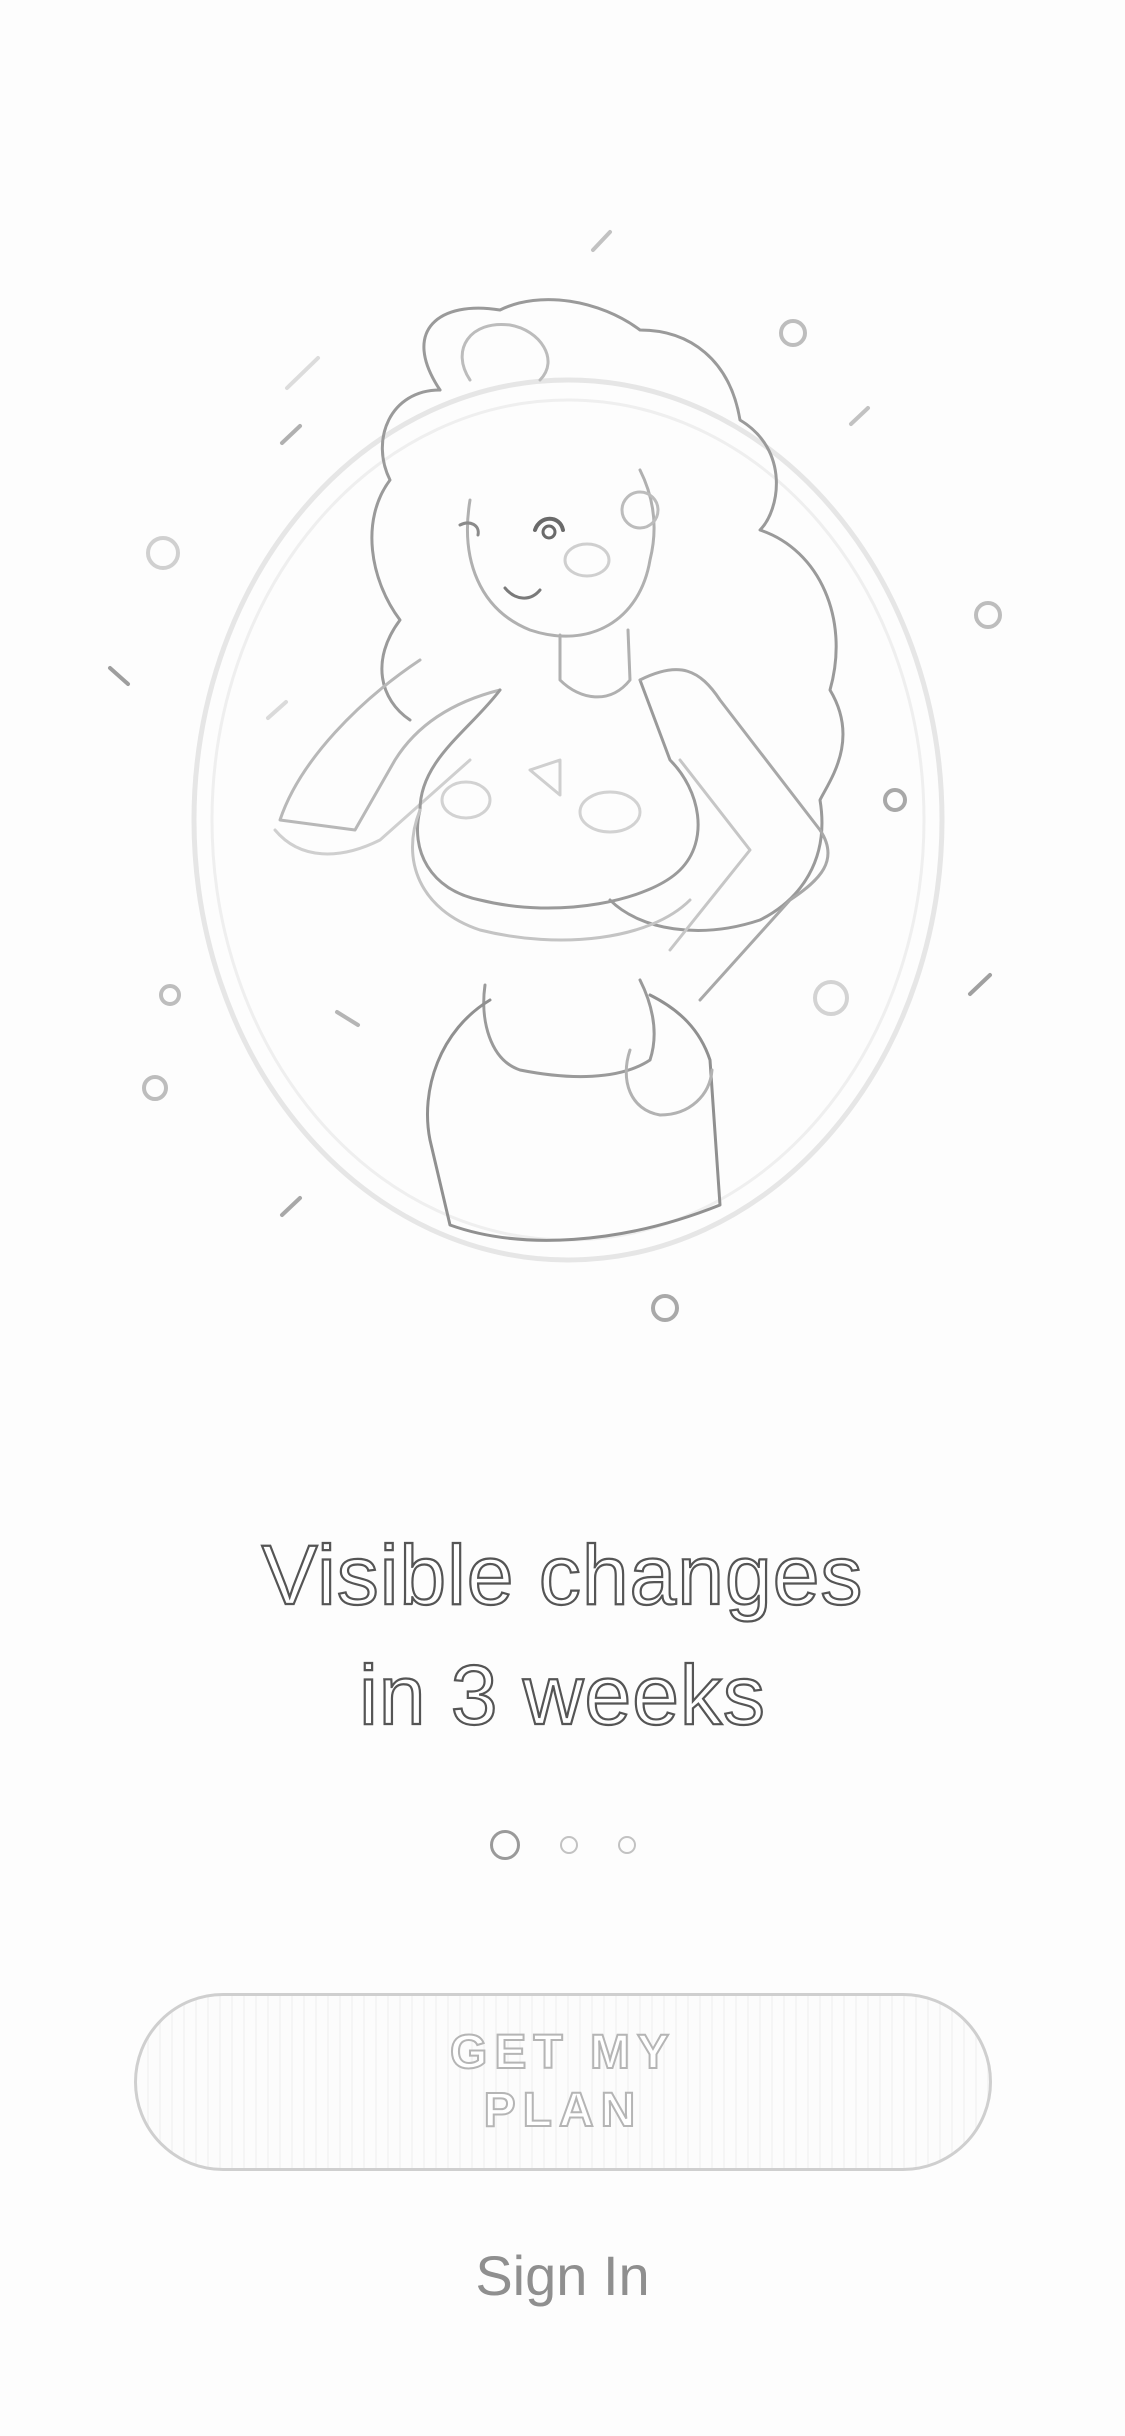 The height and width of the screenshot is (2436, 1125). Describe the element at coordinates (562, 1575) in the screenshot. I see `headline-line-1: Visible changes` at that location.